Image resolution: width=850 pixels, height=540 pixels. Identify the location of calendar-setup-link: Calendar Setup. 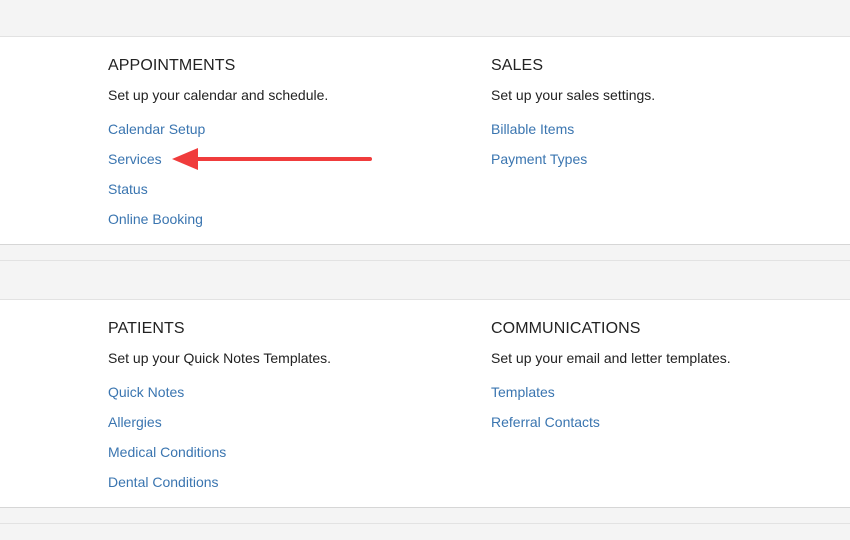
(156, 129).